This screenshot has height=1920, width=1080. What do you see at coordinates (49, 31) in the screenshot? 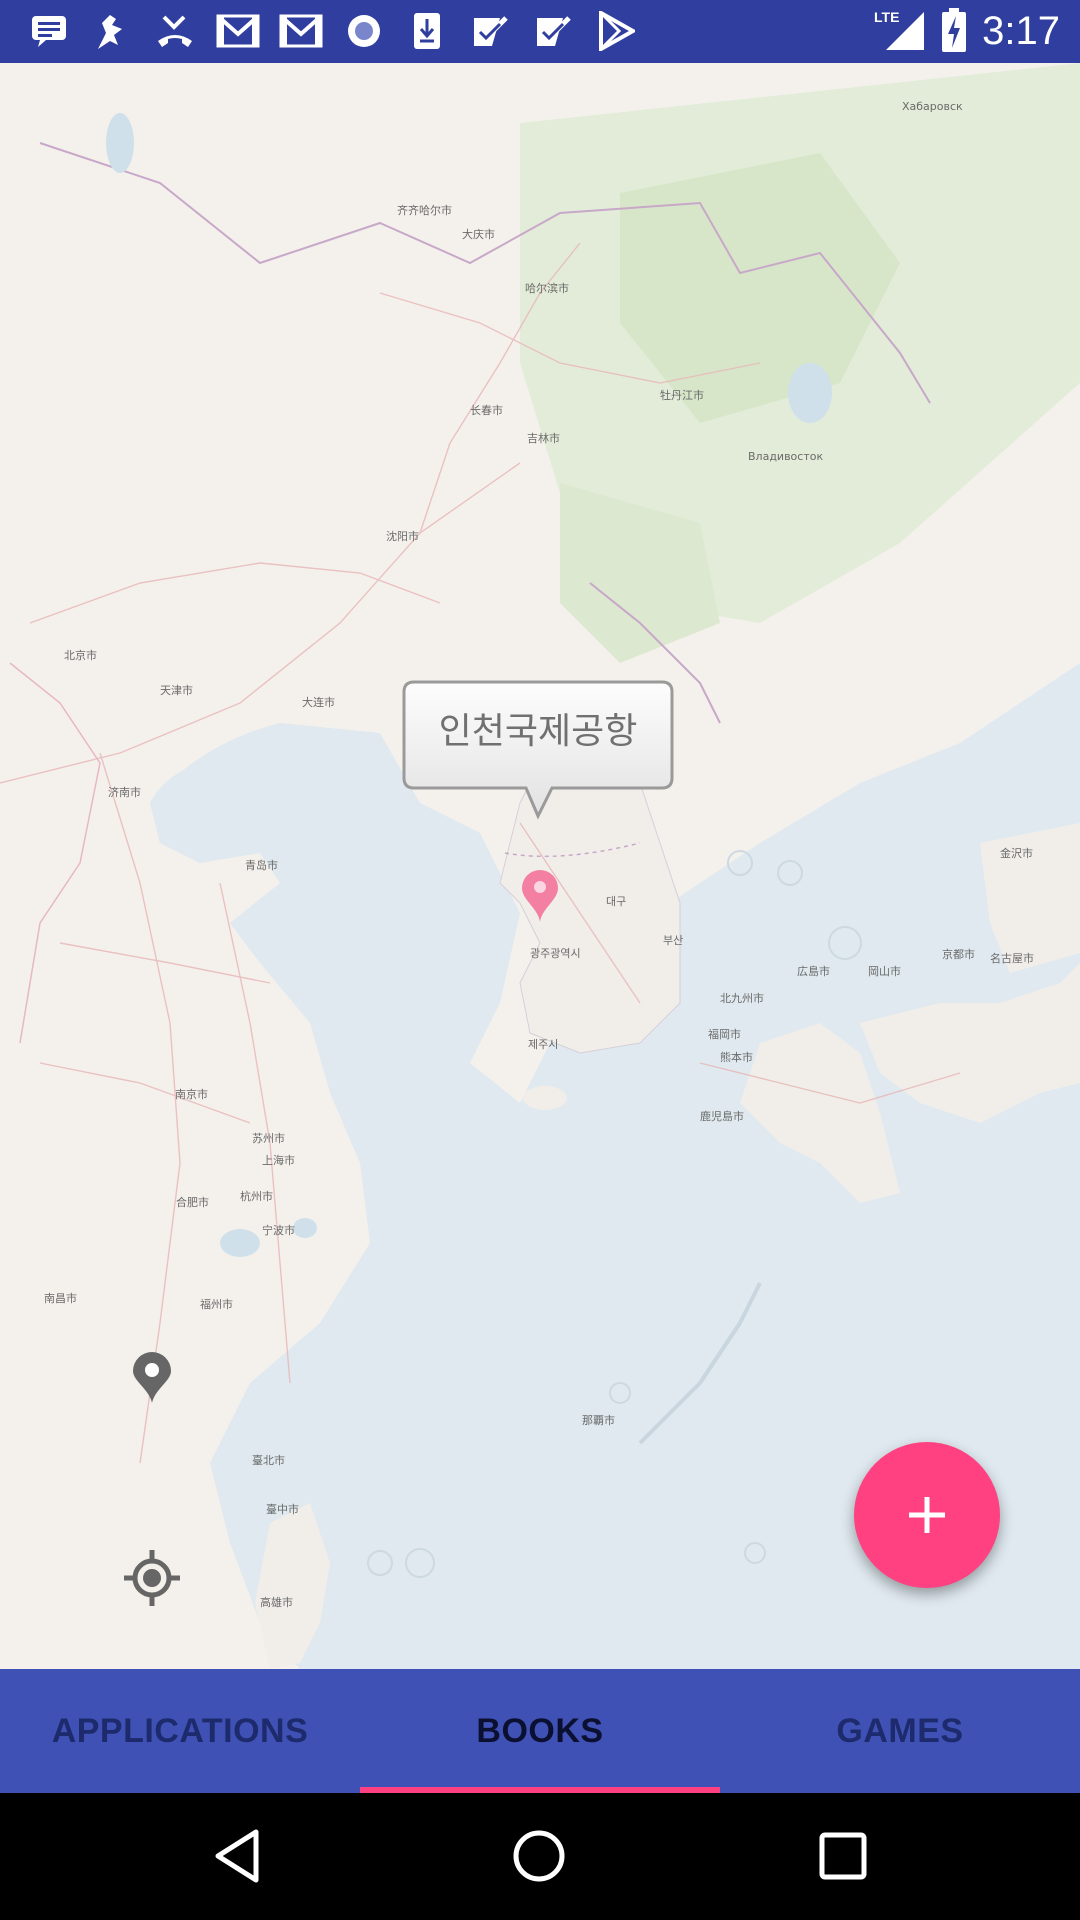
I see `message-icon` at bounding box center [49, 31].